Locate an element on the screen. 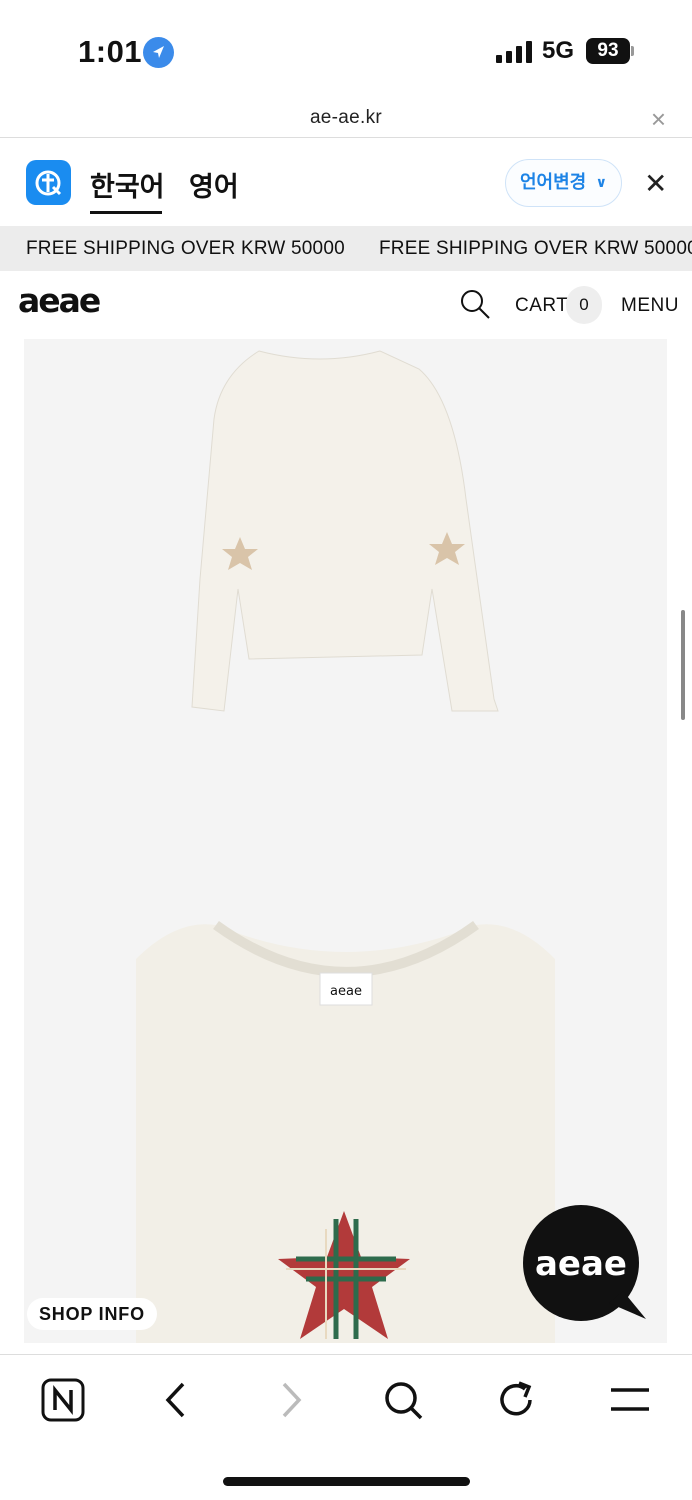 The height and width of the screenshot is (1500, 692). hamburger-icon is located at coordinates (630, 1400).